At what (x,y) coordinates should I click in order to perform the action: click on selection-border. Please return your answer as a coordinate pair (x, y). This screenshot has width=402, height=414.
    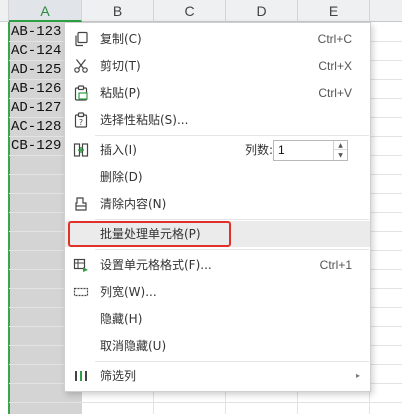
    Looking at the image, I should click on (9, 218).